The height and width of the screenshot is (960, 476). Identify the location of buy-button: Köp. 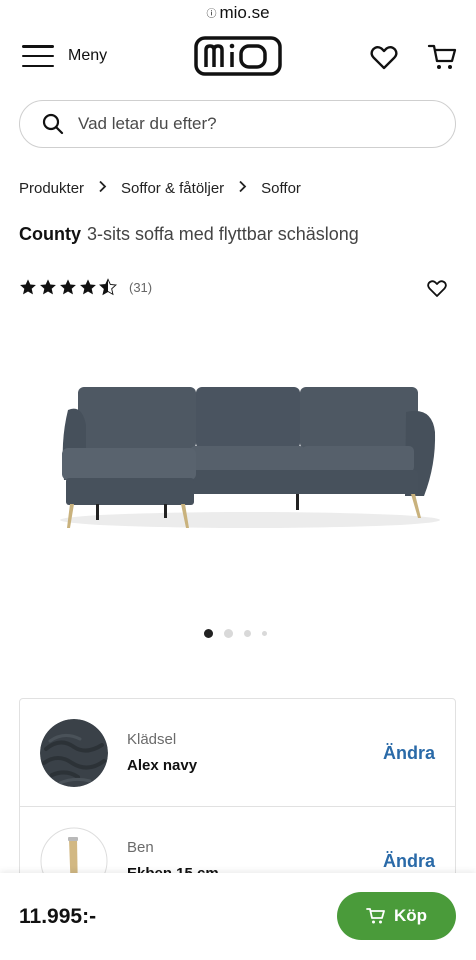
(396, 916).